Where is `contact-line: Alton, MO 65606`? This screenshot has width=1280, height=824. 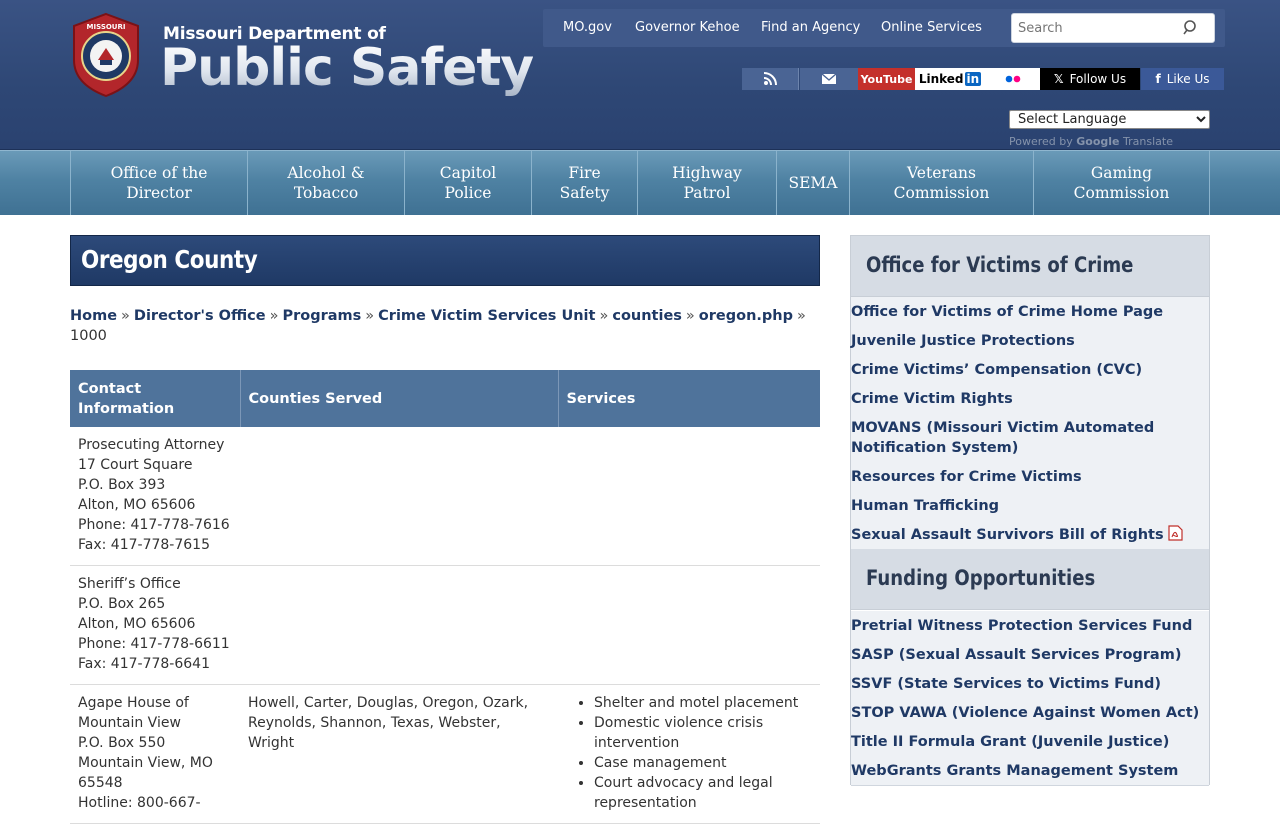
contact-line: Alton, MO 65606 is located at coordinates (137, 624).